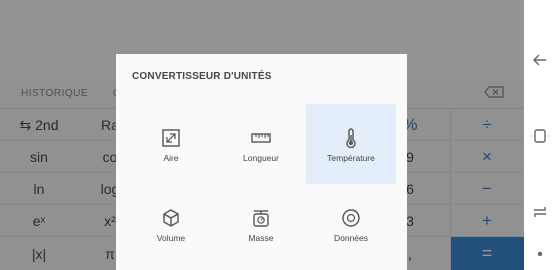  Describe the element at coordinates (261, 238) in the screenshot. I see `unit-label: Masse` at that location.